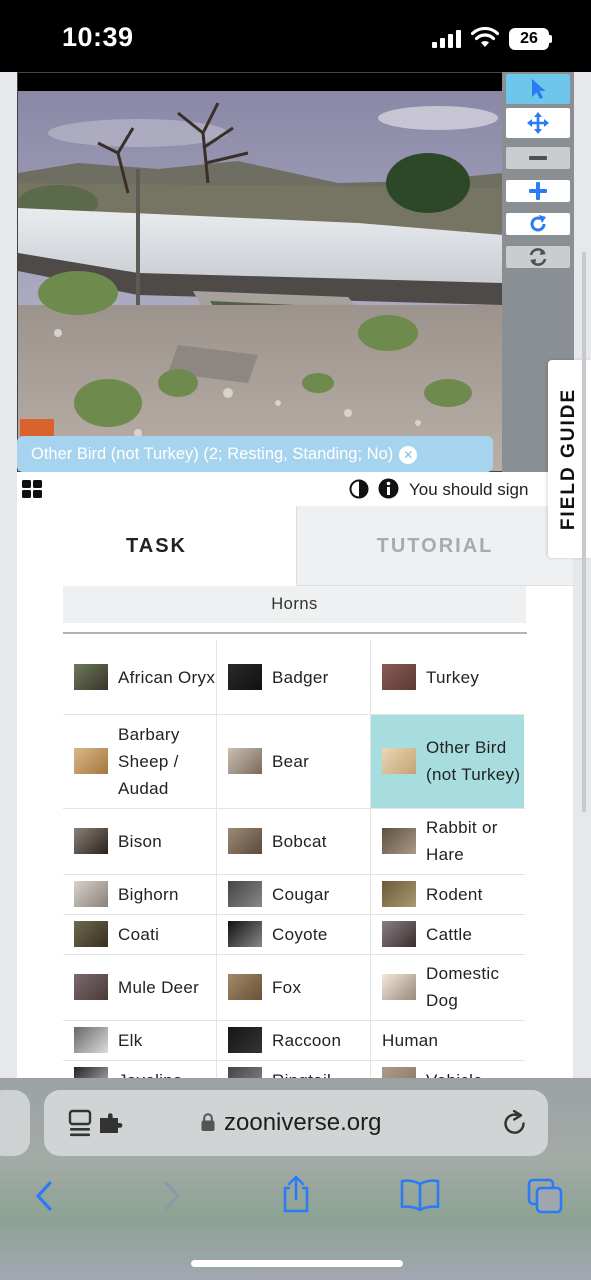 The height and width of the screenshot is (1280, 591). What do you see at coordinates (454, 894) in the screenshot?
I see `species-label: Rodent` at bounding box center [454, 894].